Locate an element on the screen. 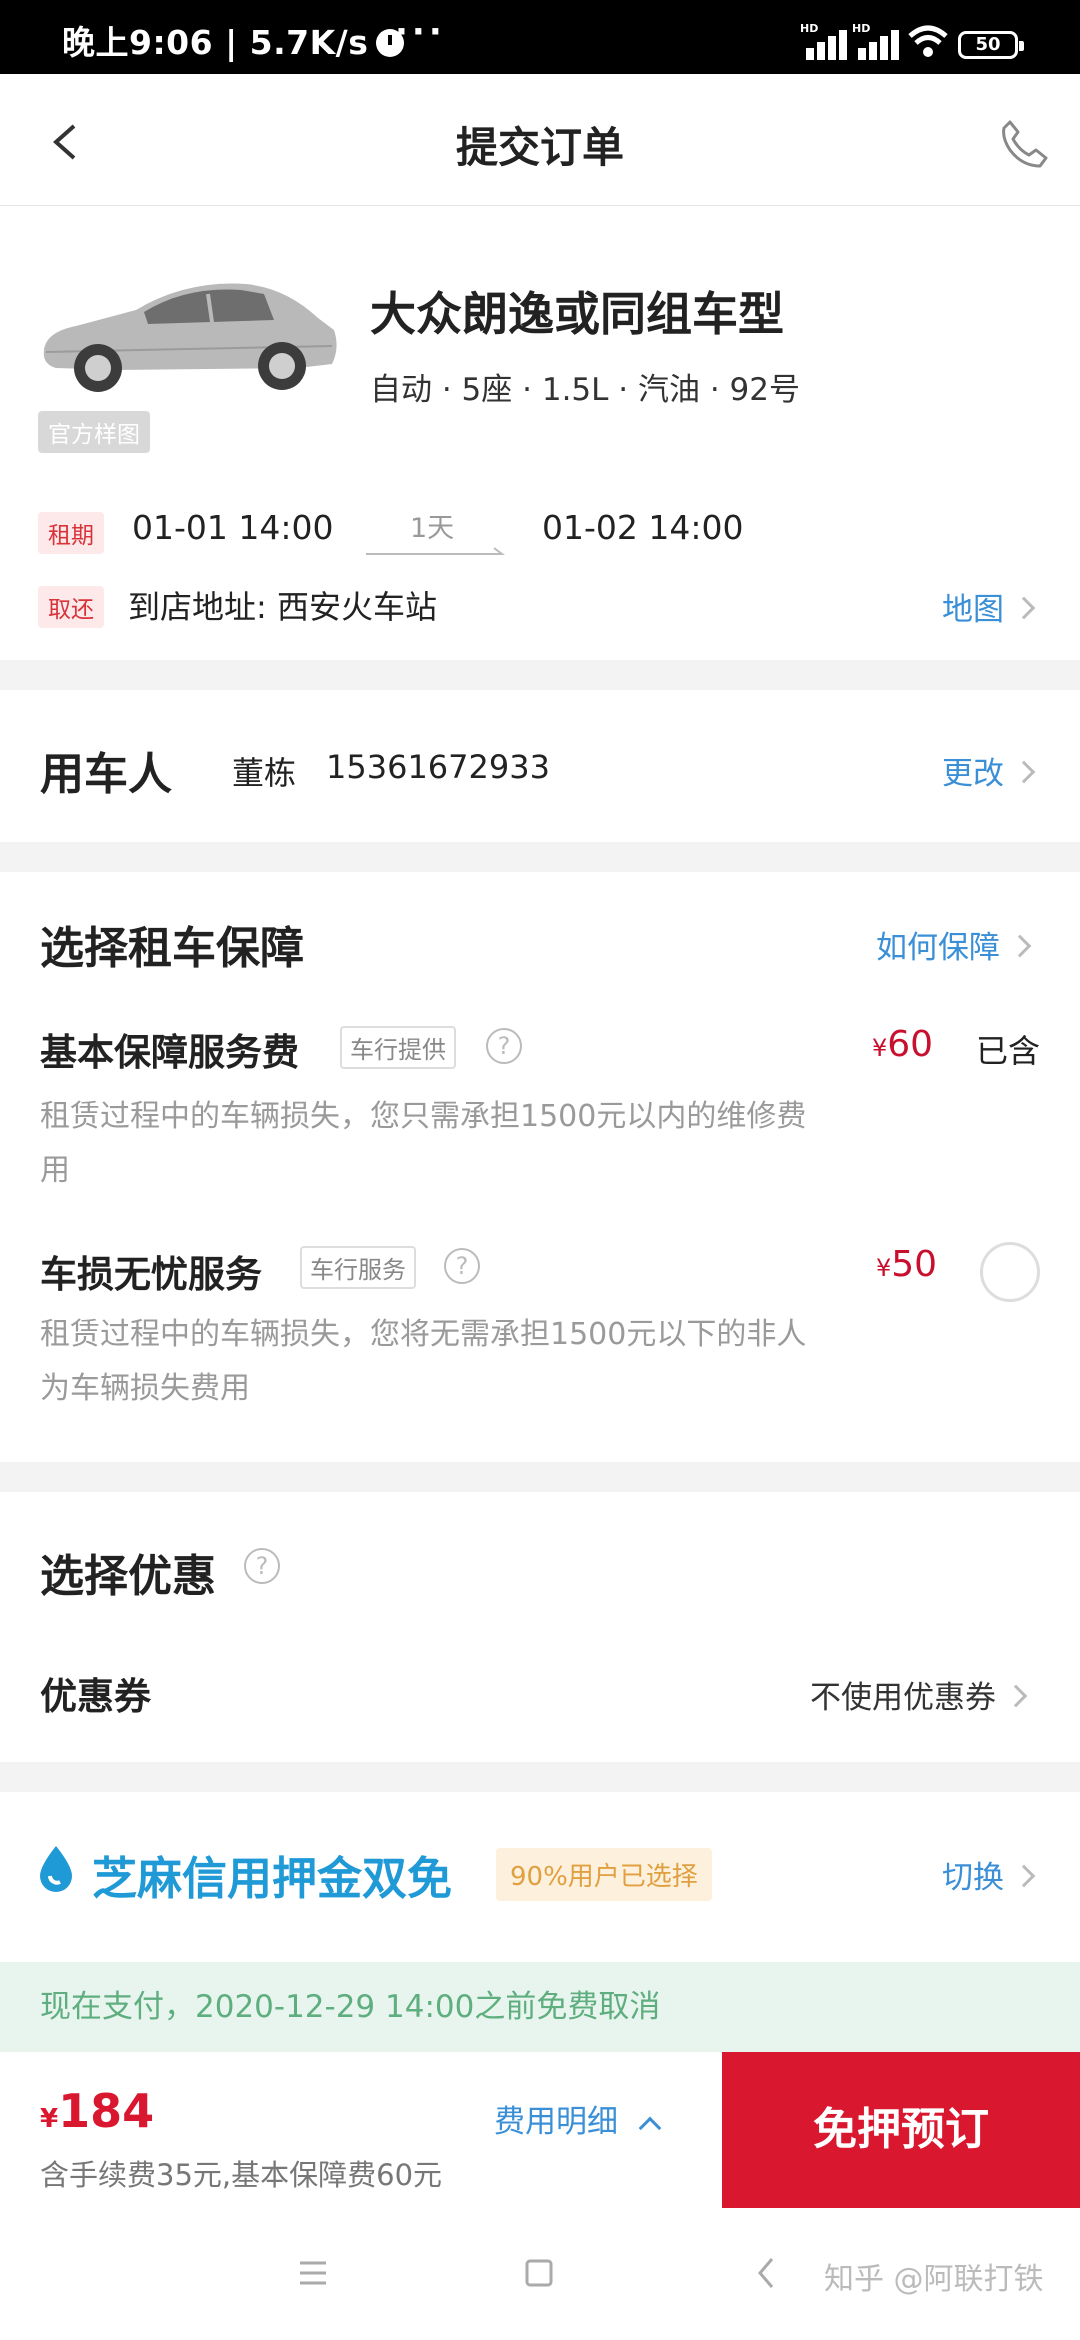  rent-duration: 1天 is located at coordinates (432, 528).